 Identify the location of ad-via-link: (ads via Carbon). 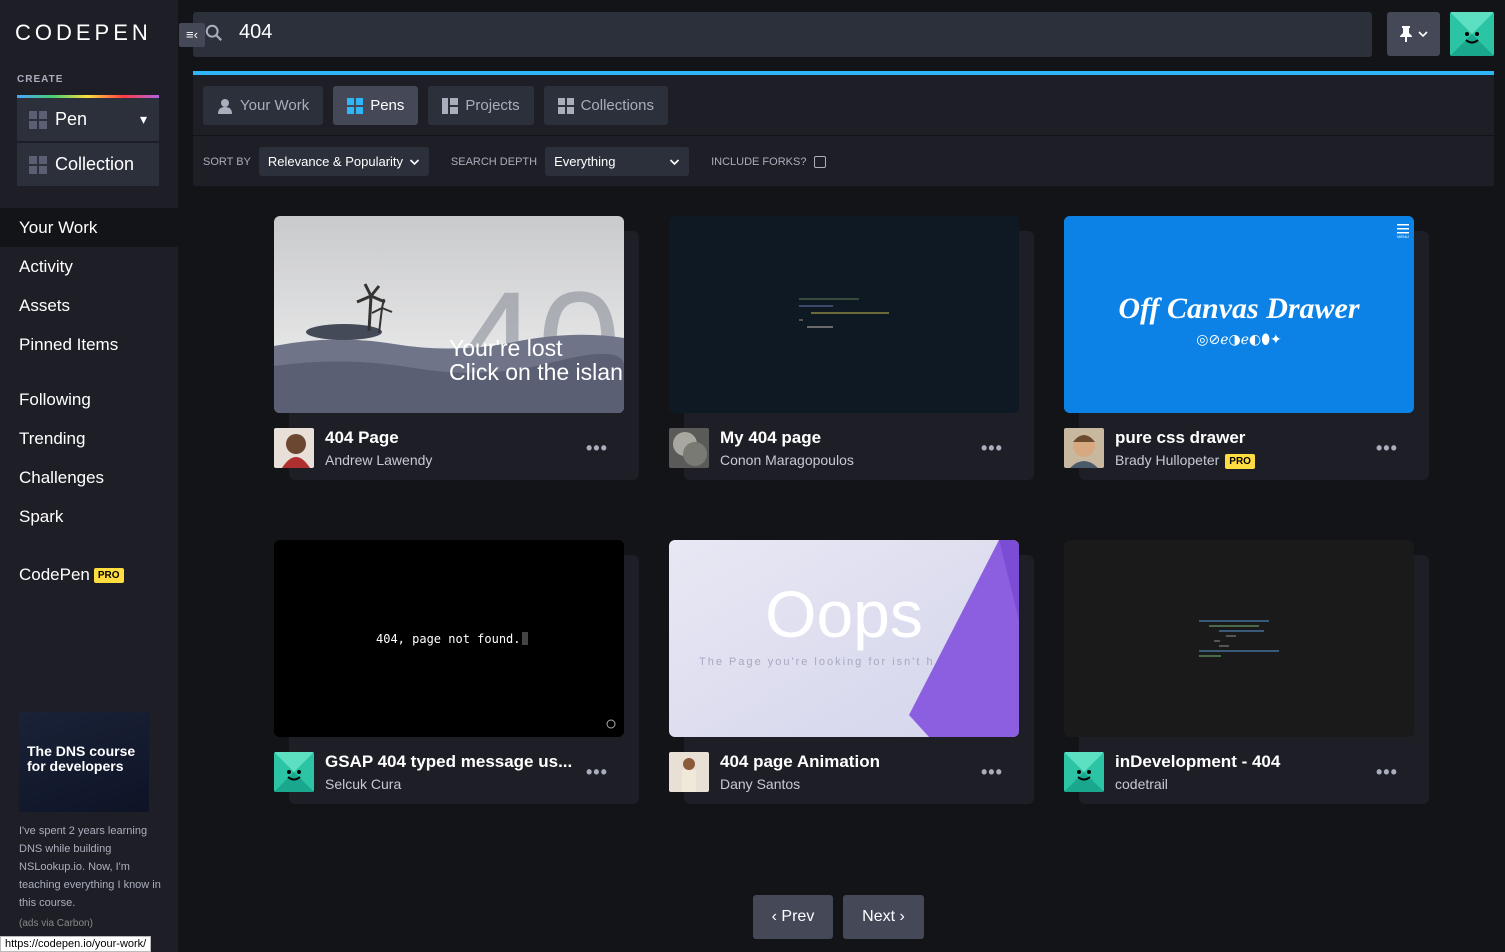
(56, 923).